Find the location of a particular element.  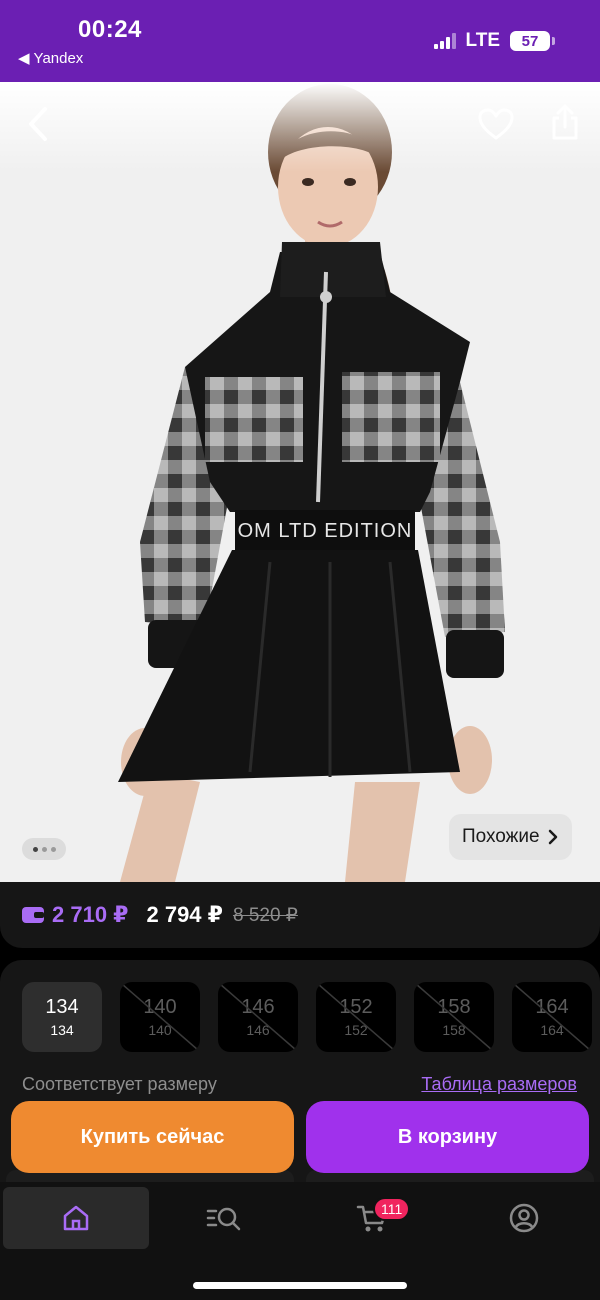

size-option-unavailable: 152 152 is located at coordinates (356, 1017).